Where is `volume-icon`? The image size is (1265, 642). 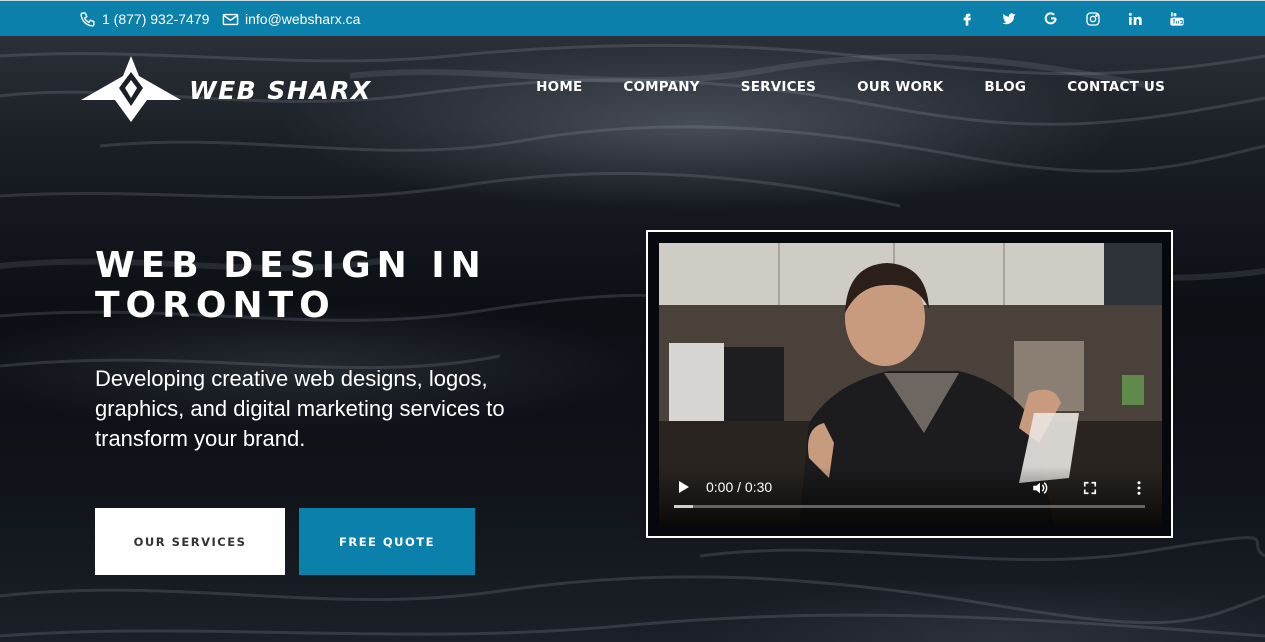 volume-icon is located at coordinates (1040, 488).